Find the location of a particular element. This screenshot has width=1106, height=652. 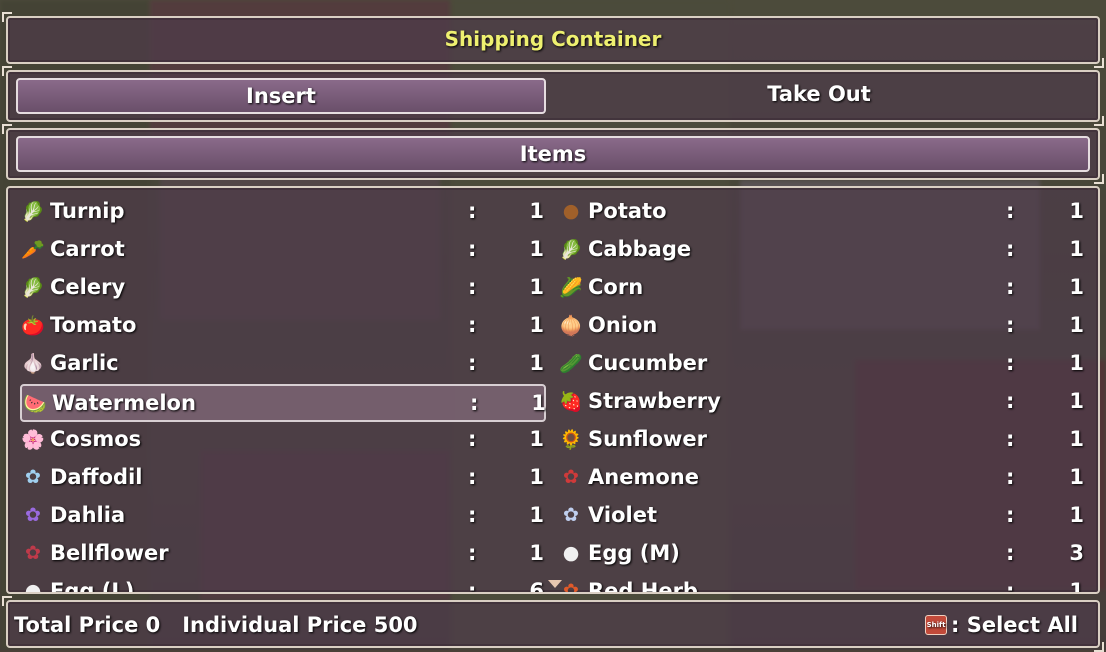

total-price-value: 0 is located at coordinates (153, 625).